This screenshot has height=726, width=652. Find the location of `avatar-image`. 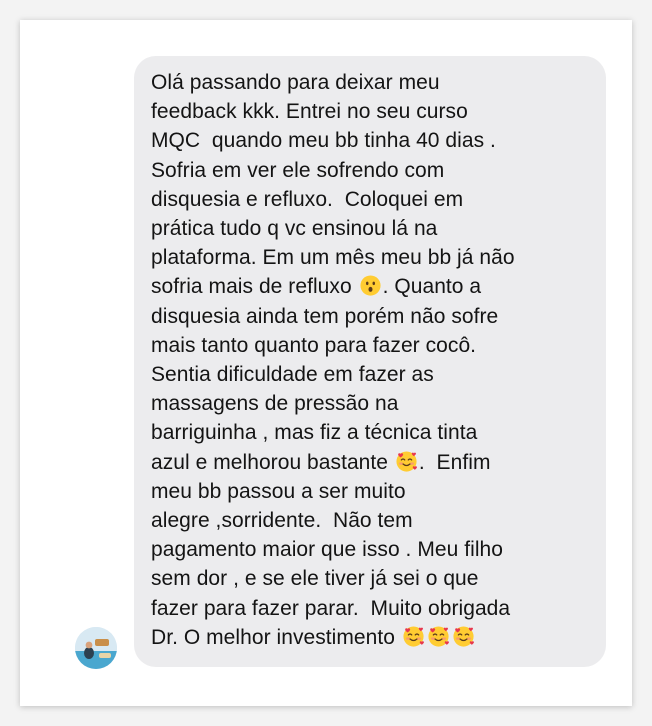

avatar-image is located at coordinates (96, 648).